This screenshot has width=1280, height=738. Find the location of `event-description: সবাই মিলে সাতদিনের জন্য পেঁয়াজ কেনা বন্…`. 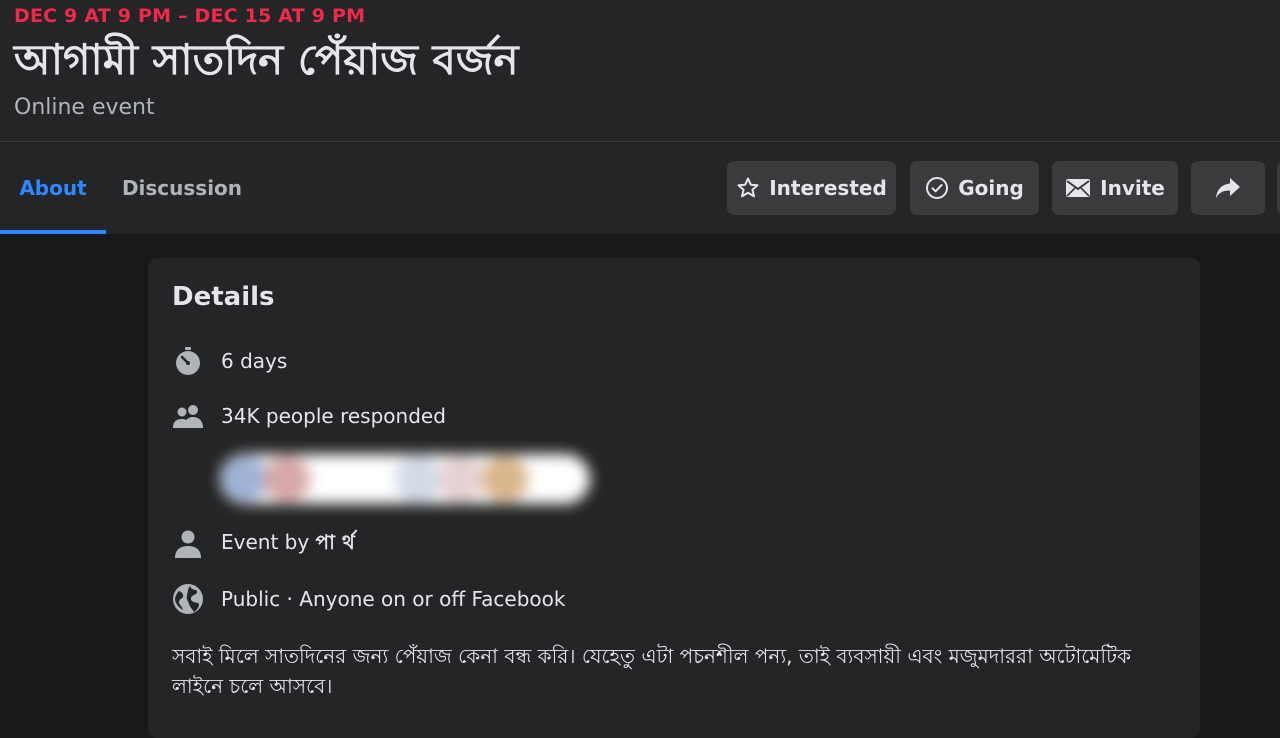

event-description: সবাই মিলে সাতদিনের জন্য পেঁয়াজ কেনা বন্… is located at coordinates (652, 671).